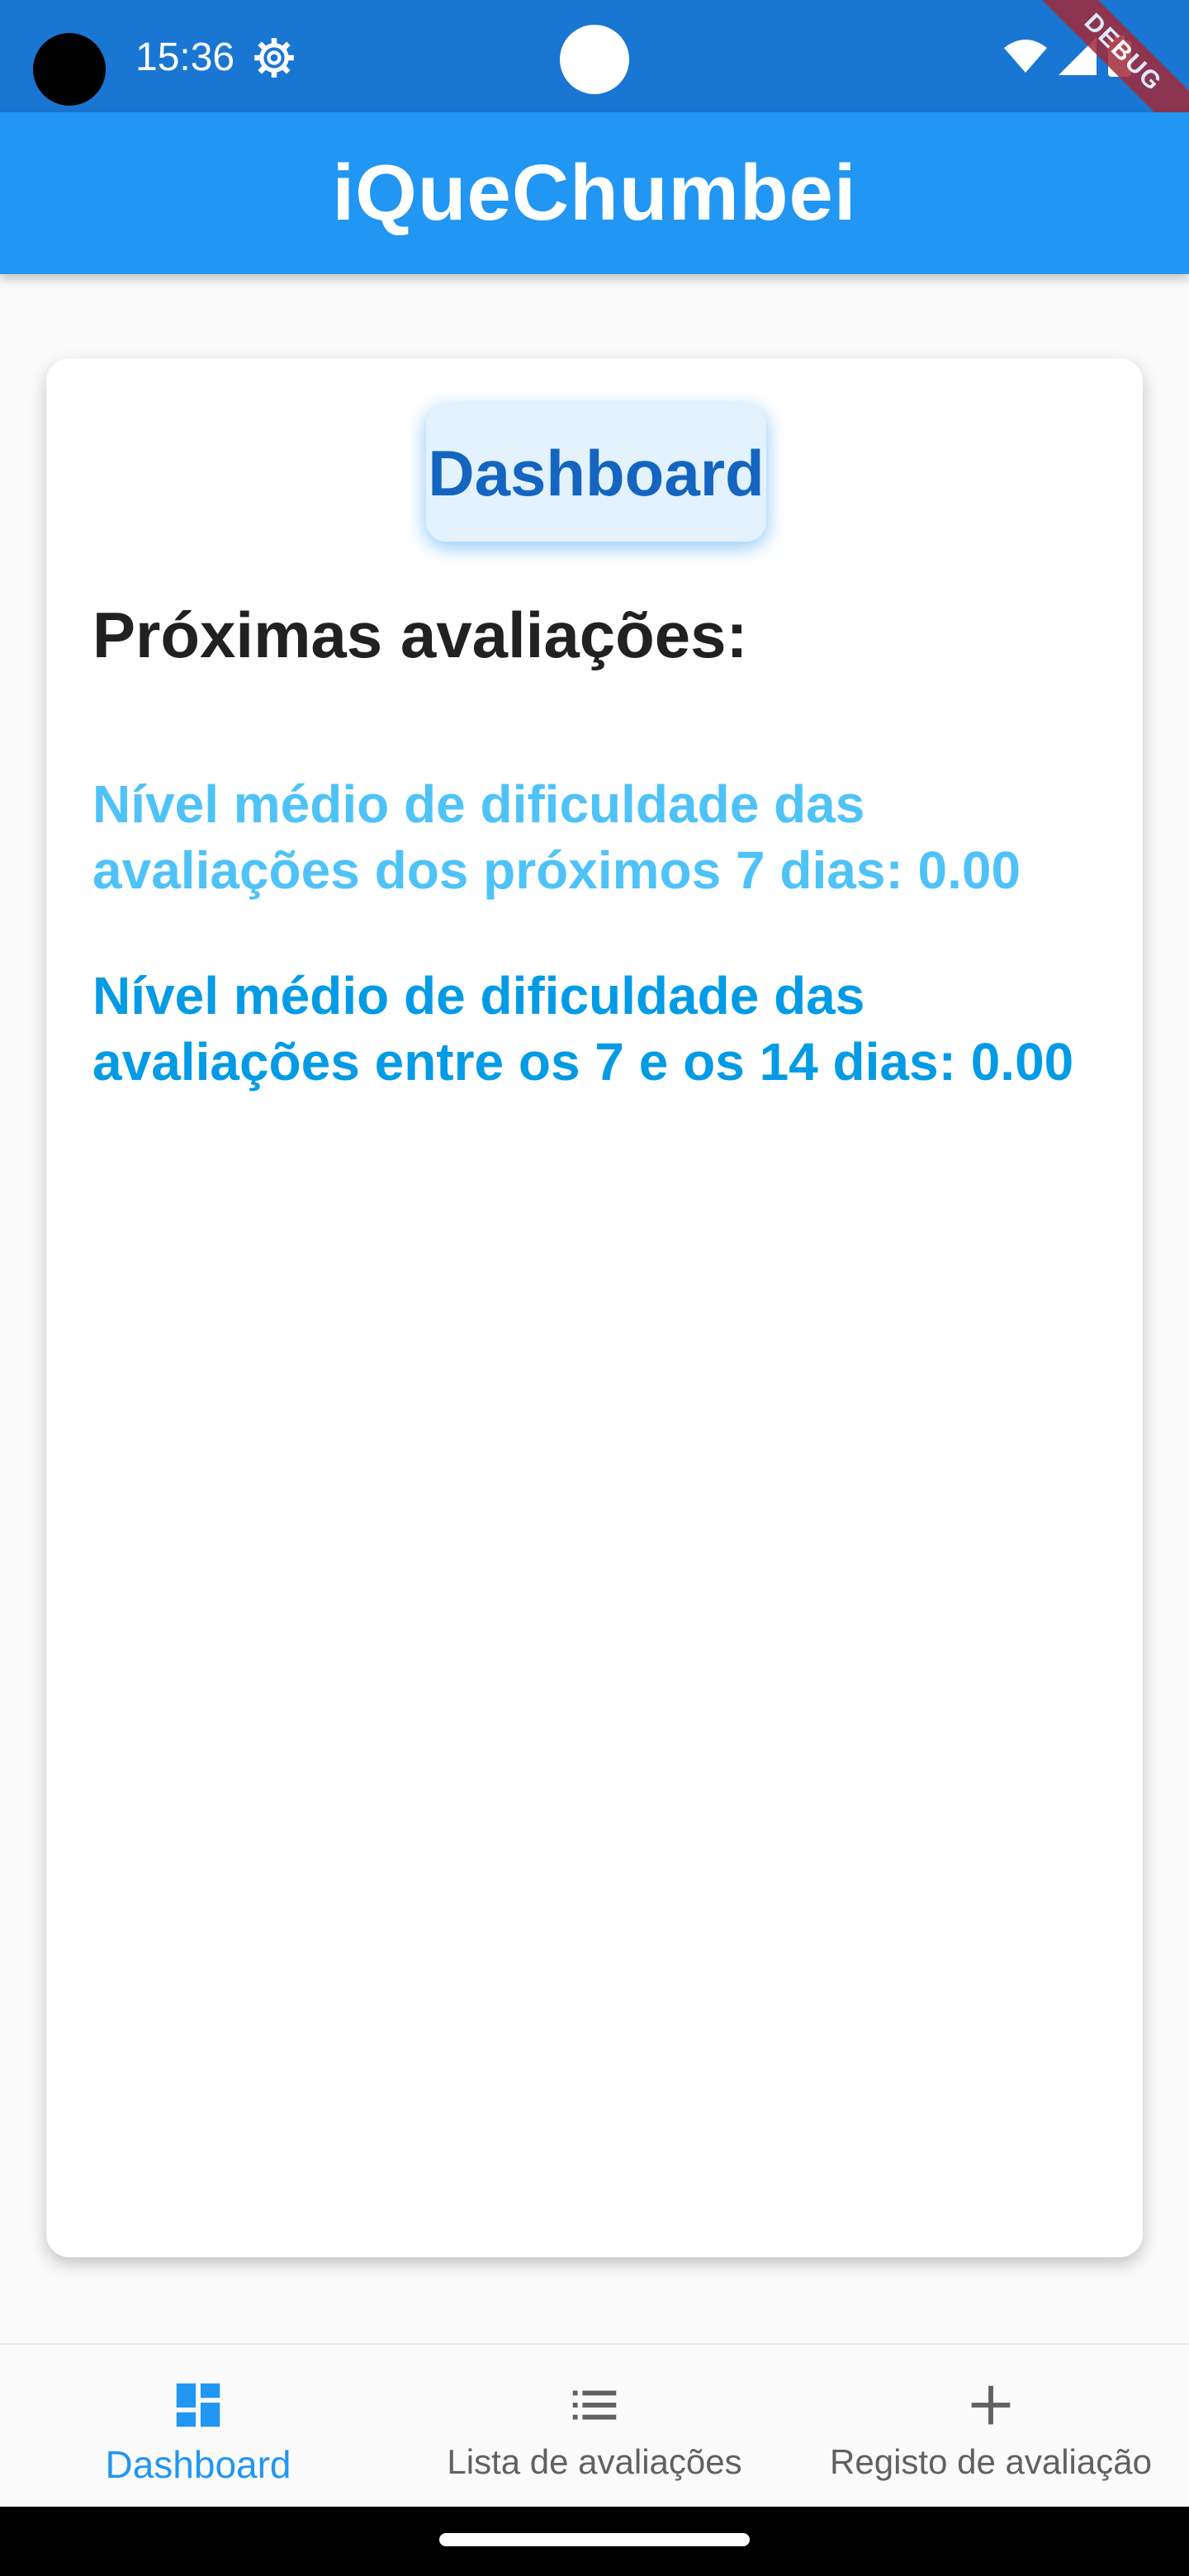 The image size is (1189, 2576). I want to click on section-title: Próximas avaliações:, so click(420, 635).